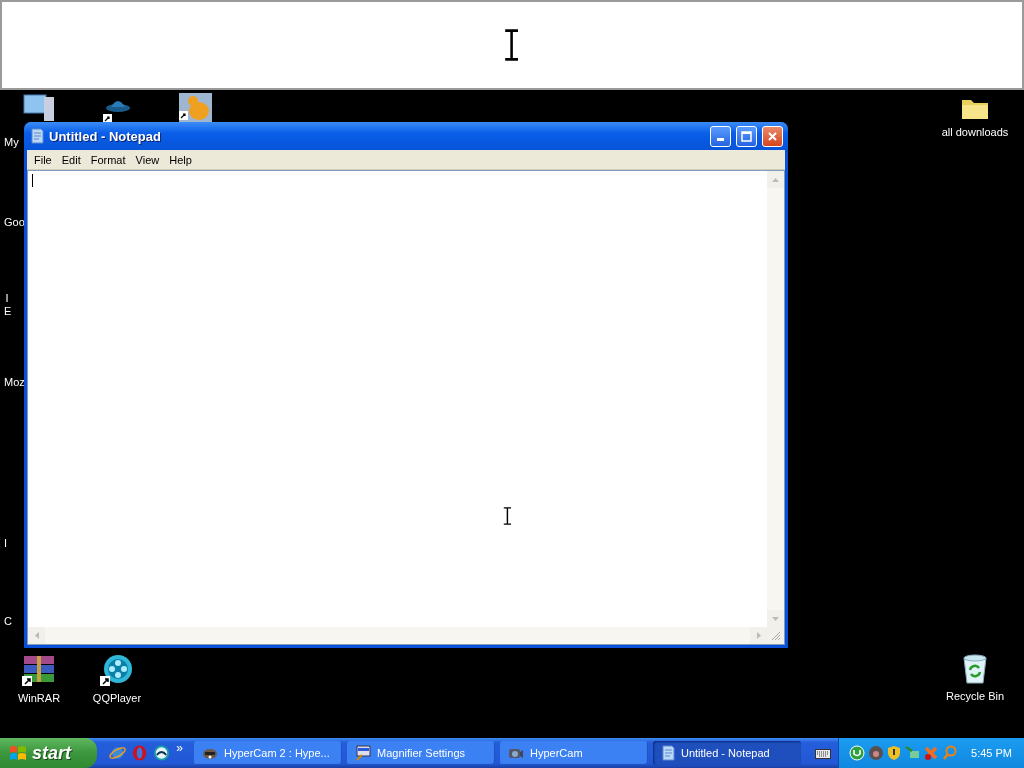  Describe the element at coordinates (6, 543) in the screenshot. I see `icon-label: I` at that location.